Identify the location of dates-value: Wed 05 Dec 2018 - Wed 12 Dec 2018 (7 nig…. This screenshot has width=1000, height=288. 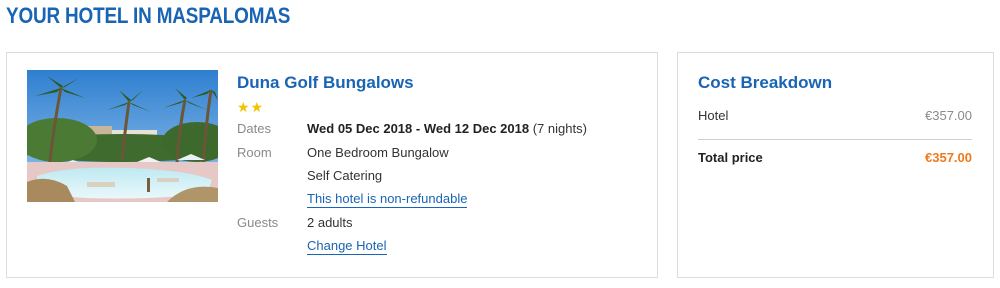
(447, 128).